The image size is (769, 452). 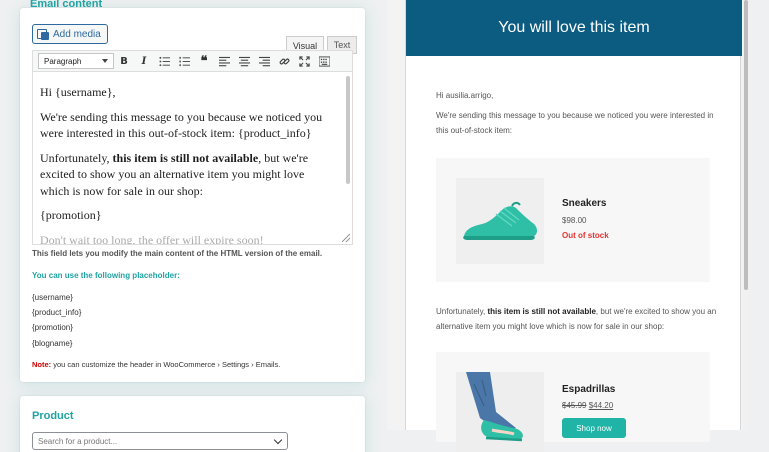 I want to click on add-media-label: Add media, so click(x=77, y=34).